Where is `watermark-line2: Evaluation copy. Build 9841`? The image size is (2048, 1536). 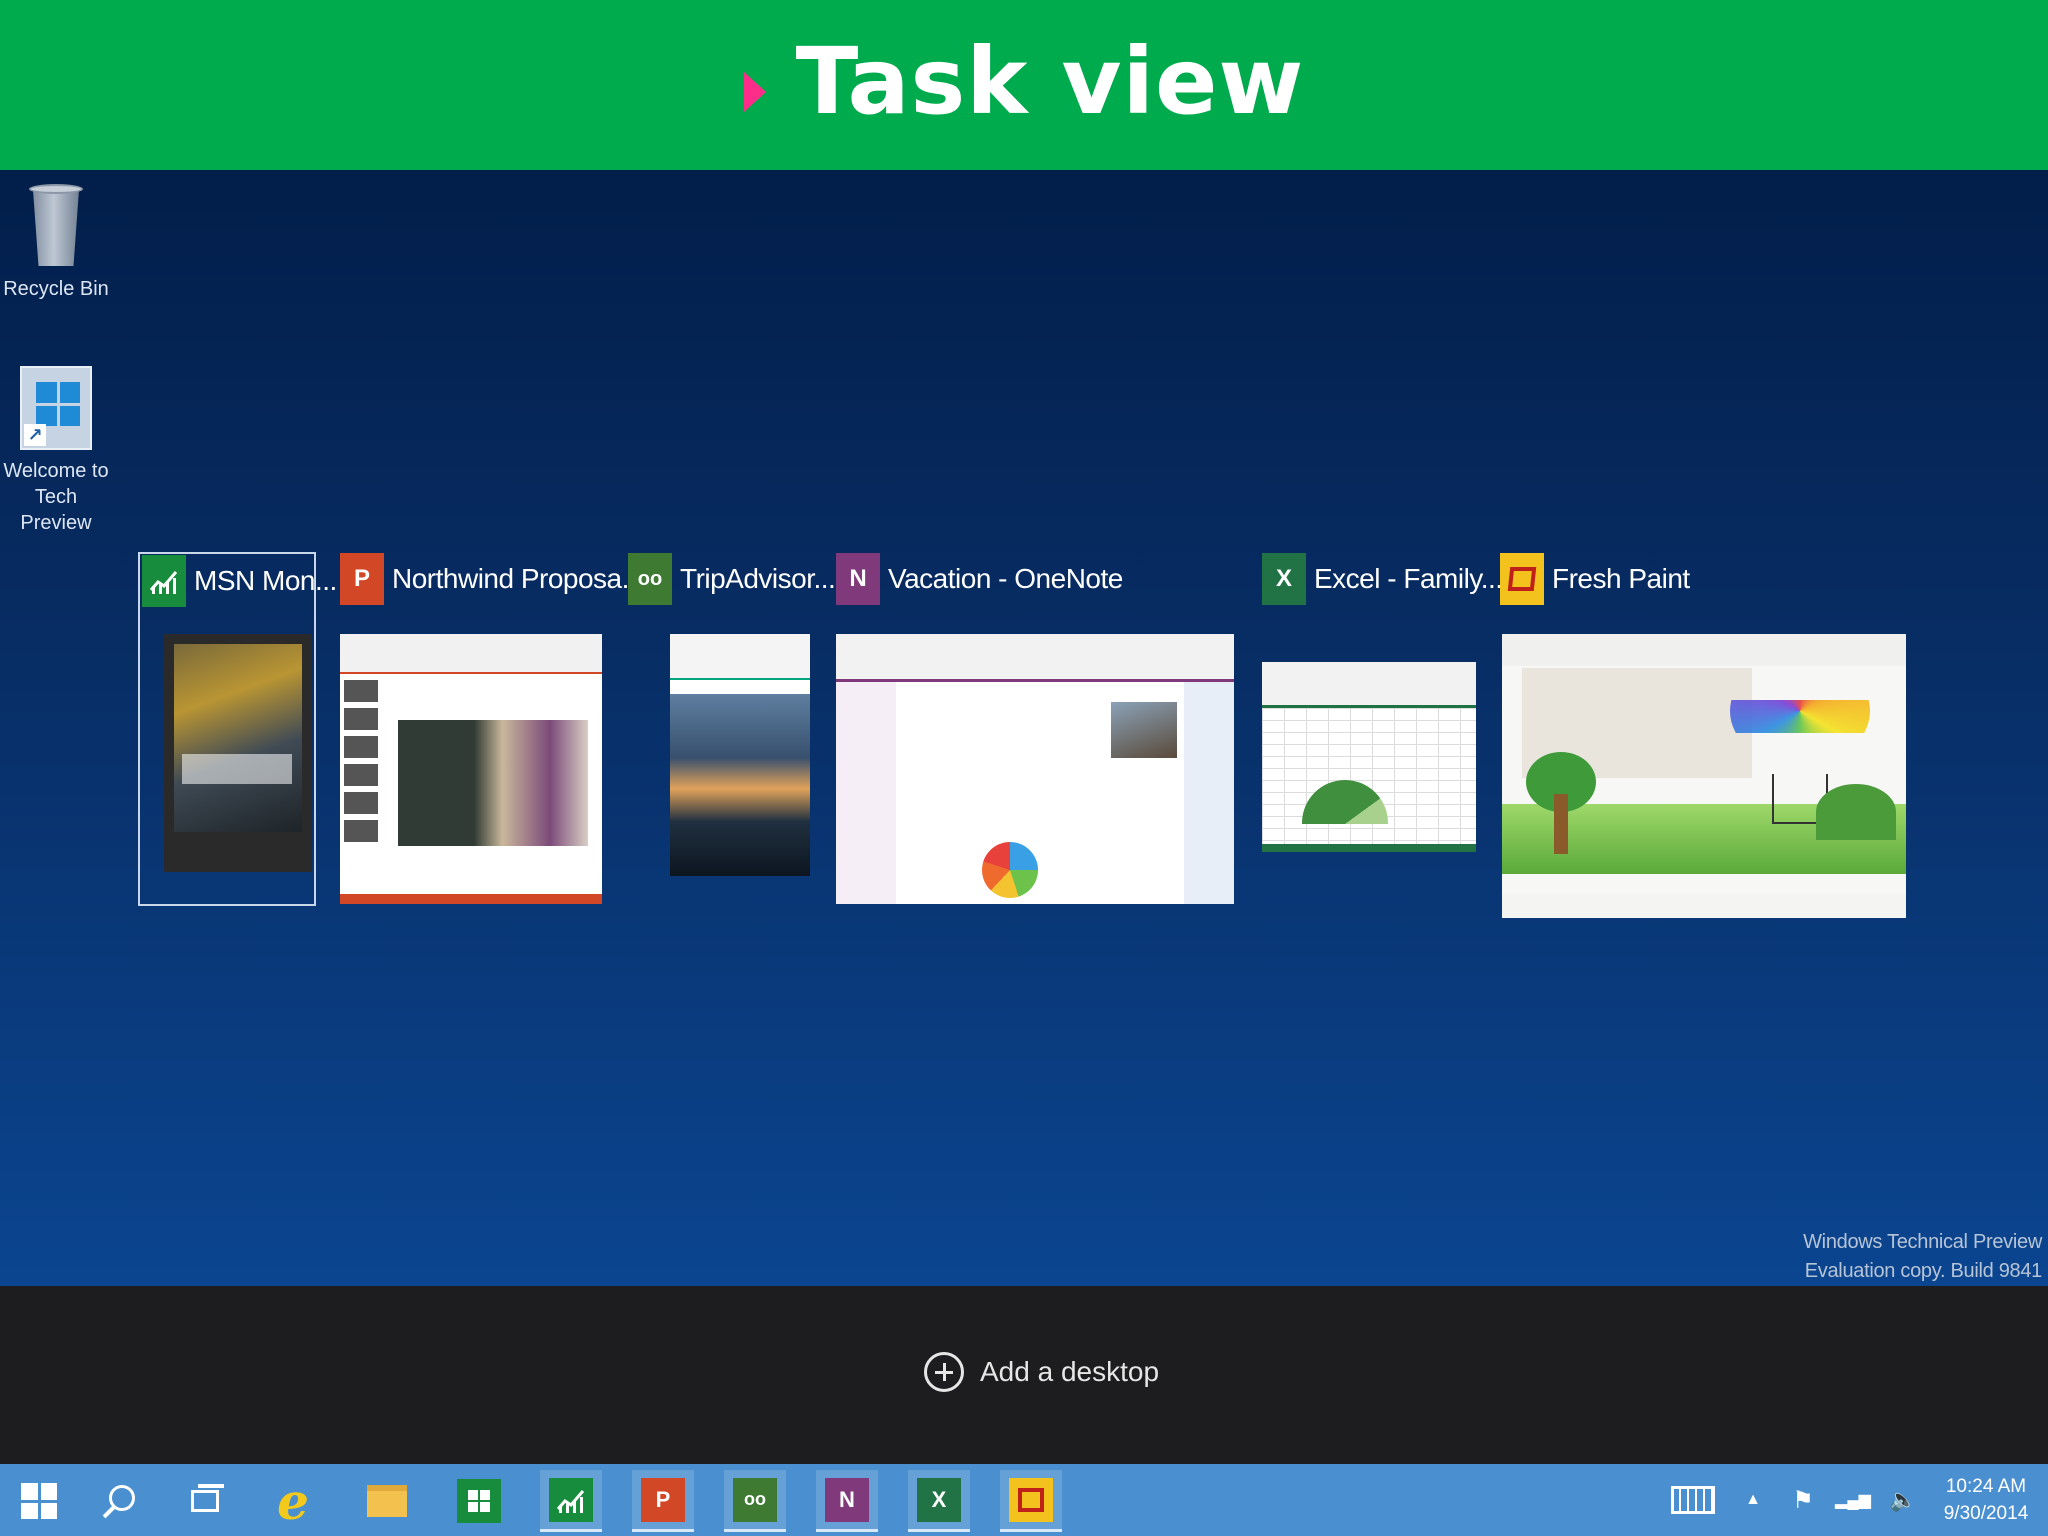
watermark-line2: Evaluation copy. Build 9841 is located at coordinates (1923, 1271).